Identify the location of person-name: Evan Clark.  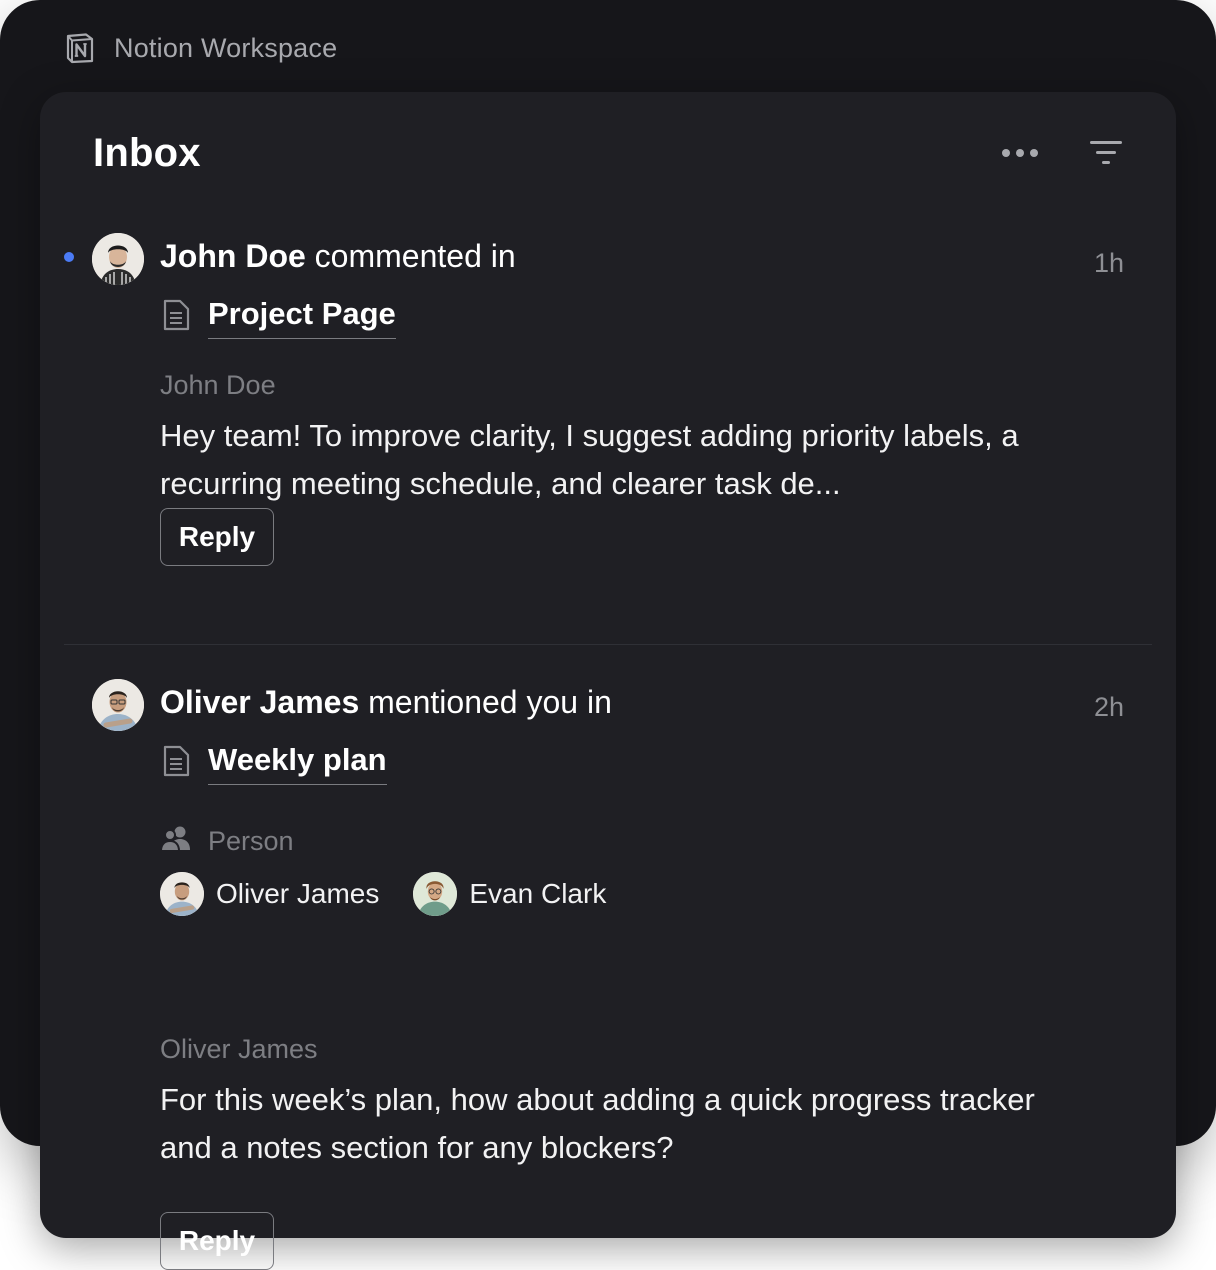
(538, 893).